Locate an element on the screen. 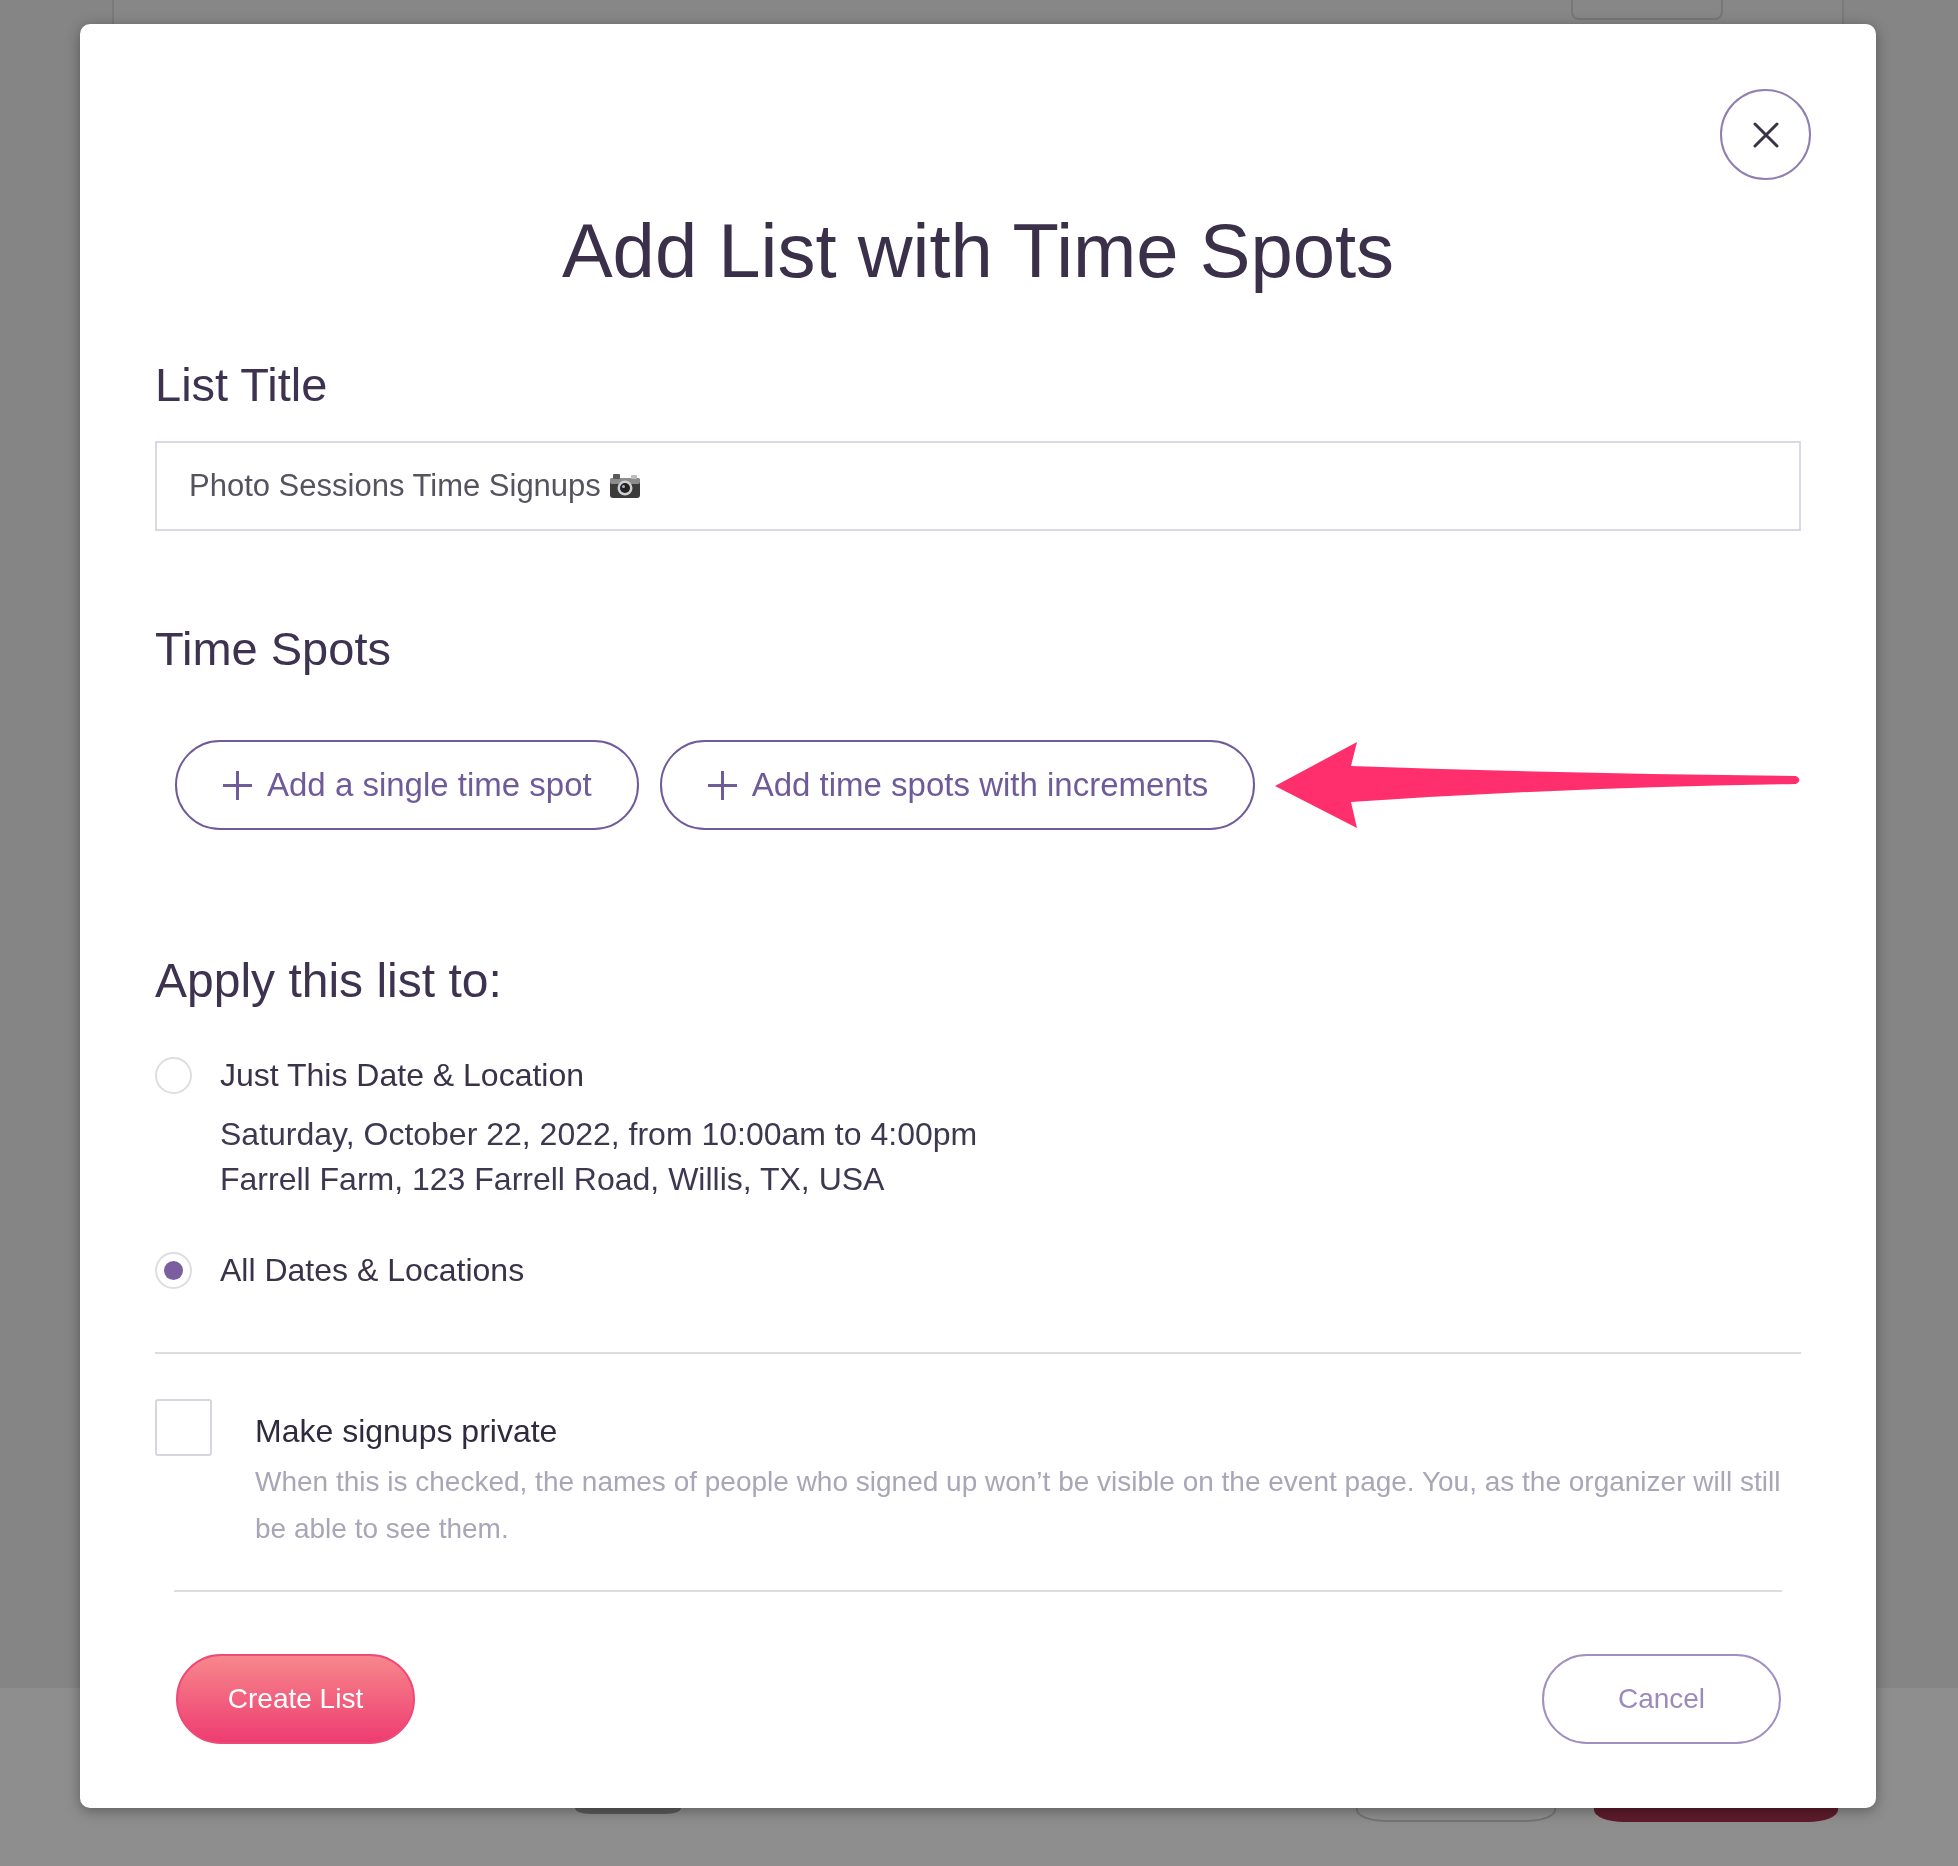  checkbox-label: Make signups private is located at coordinates (407, 1431).